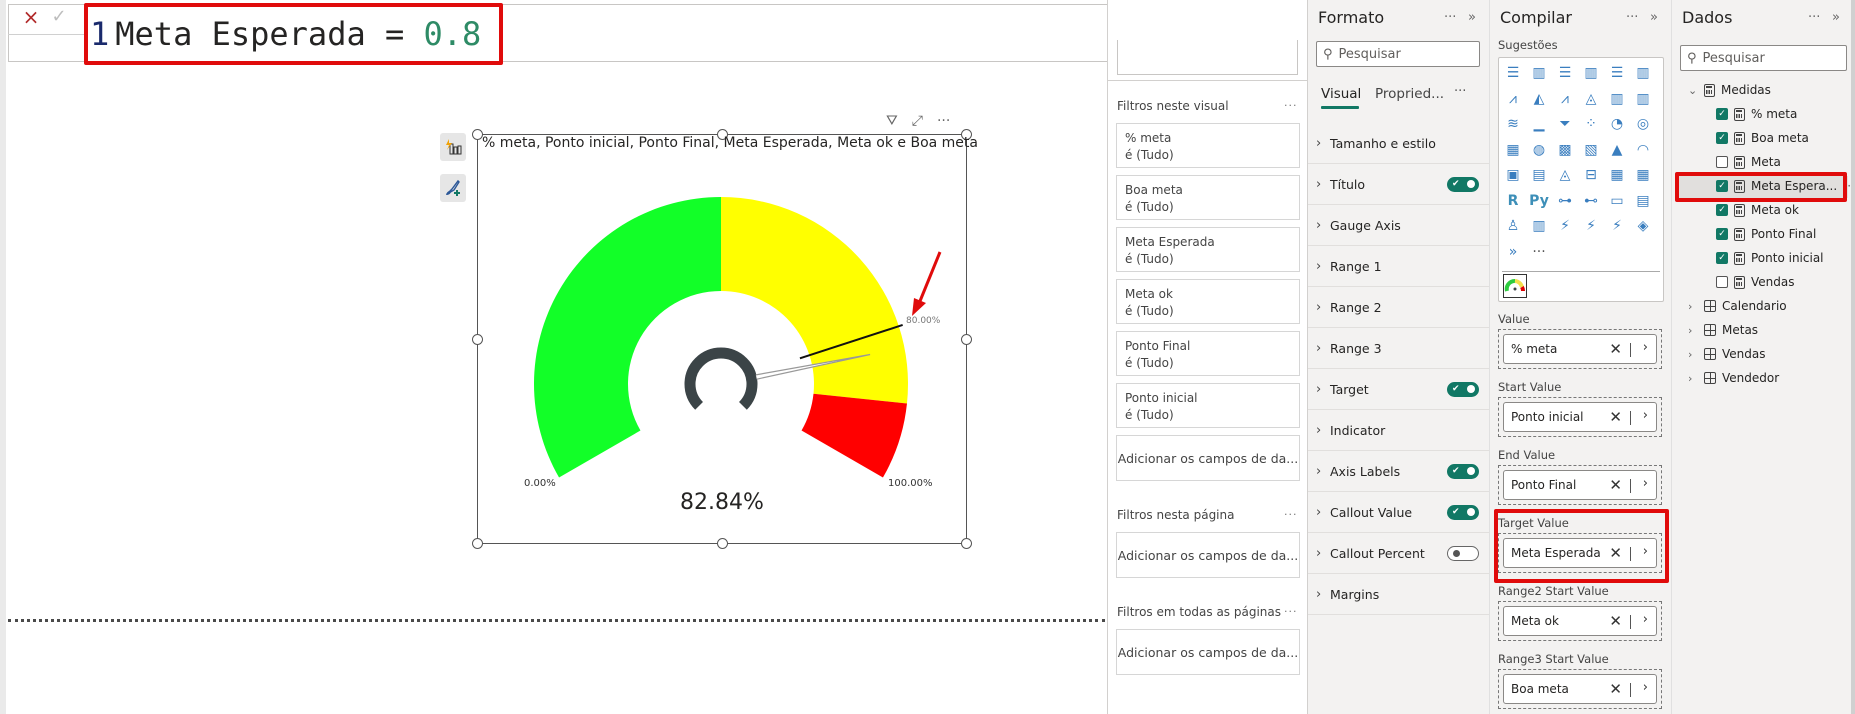  Describe the element at coordinates (1643, 175) in the screenshot. I see `matrix-visual-icon: ▦` at that location.